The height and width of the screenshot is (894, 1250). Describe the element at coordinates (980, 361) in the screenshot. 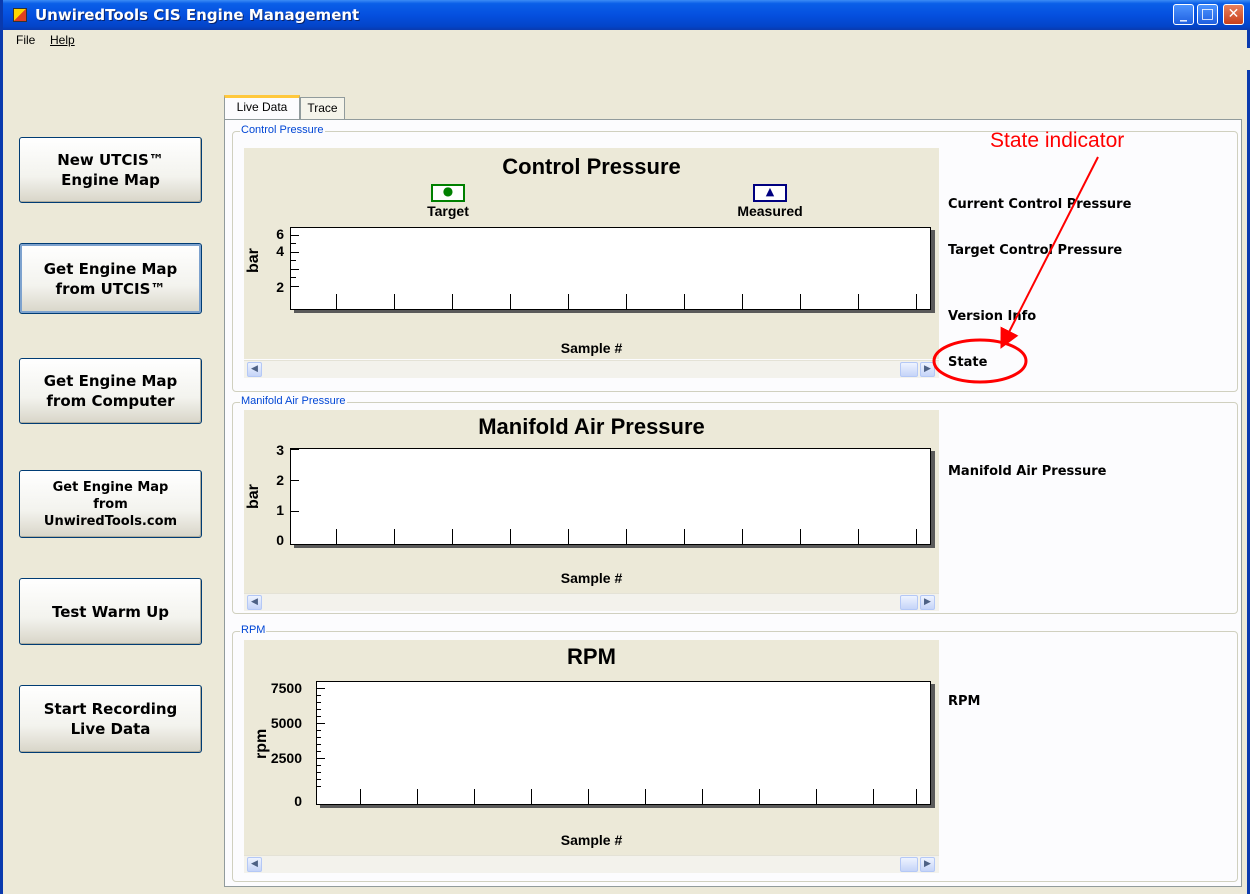

I see `annotation-circle` at that location.